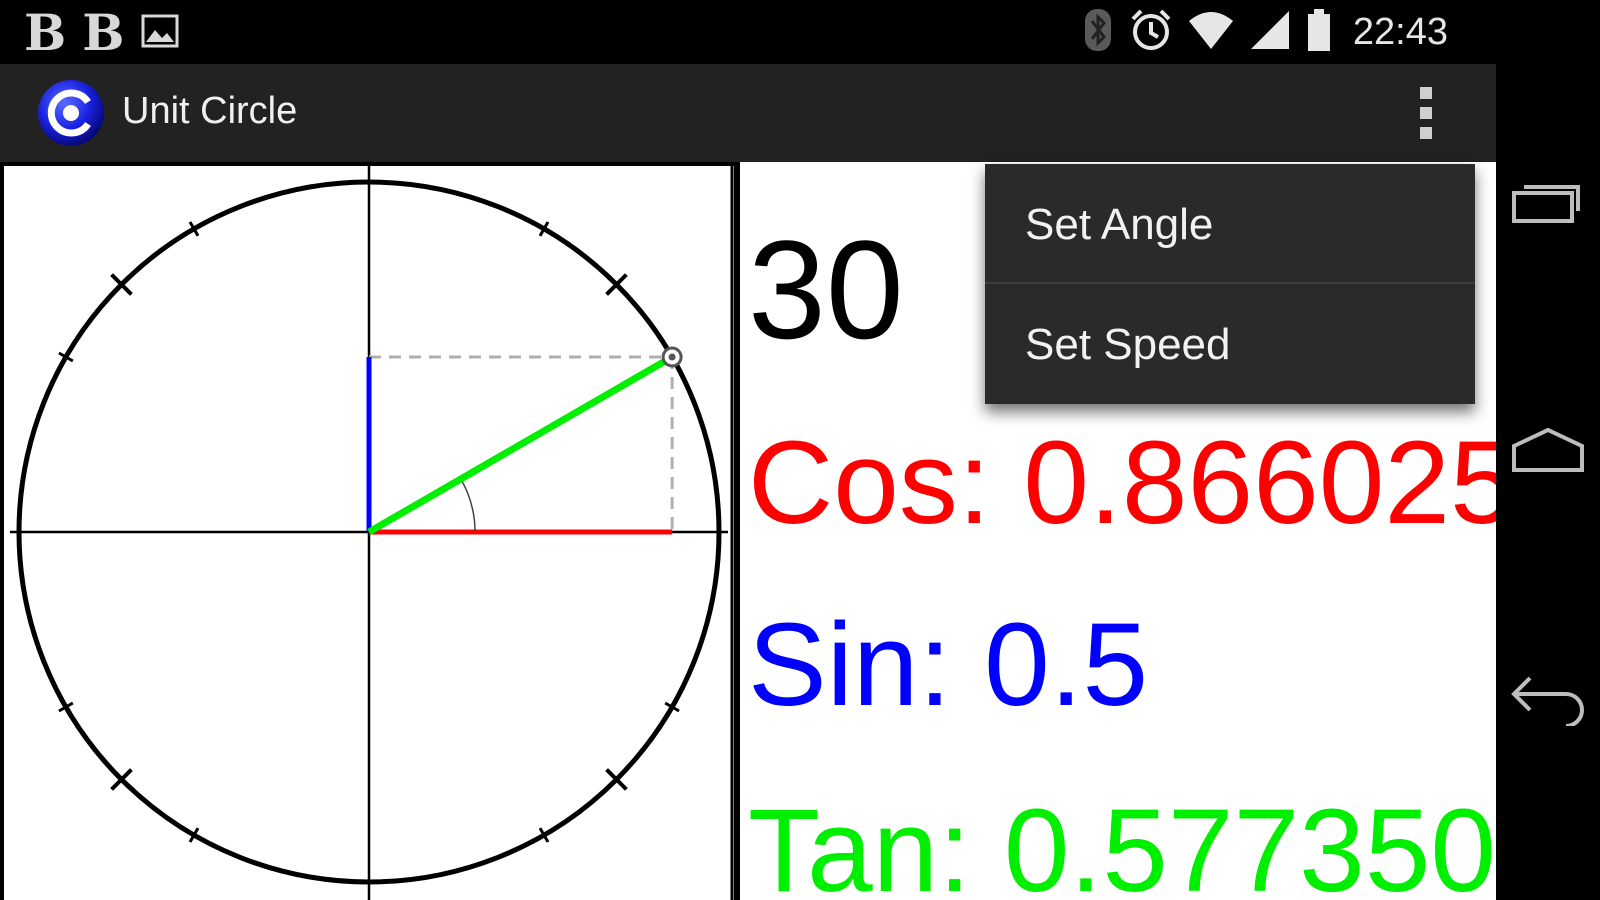  What do you see at coordinates (826, 289) in the screenshot?
I see `angle-value: 30` at bounding box center [826, 289].